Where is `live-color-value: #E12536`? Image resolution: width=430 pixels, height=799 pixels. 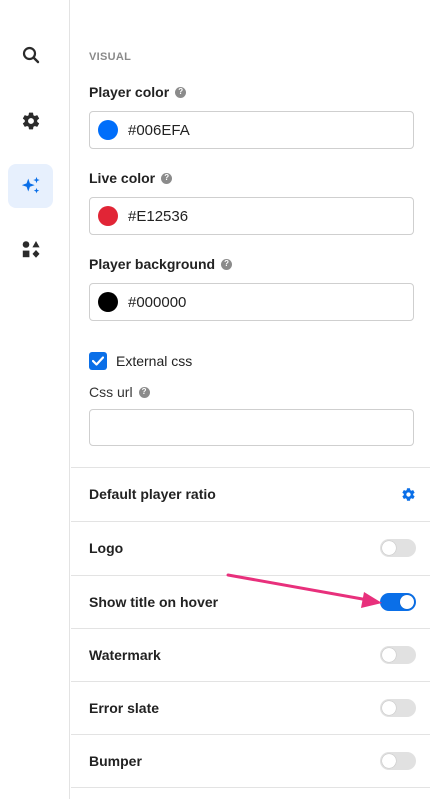
live-color-value: #E12536 is located at coordinates (158, 216).